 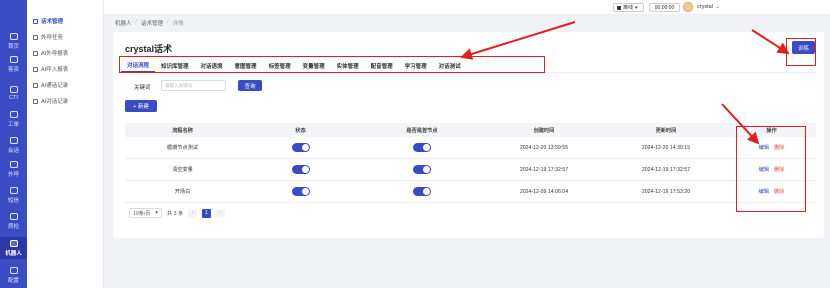 What do you see at coordinates (182, 148) in the screenshot?
I see `flow-name: 循環节点测试` at bounding box center [182, 148].